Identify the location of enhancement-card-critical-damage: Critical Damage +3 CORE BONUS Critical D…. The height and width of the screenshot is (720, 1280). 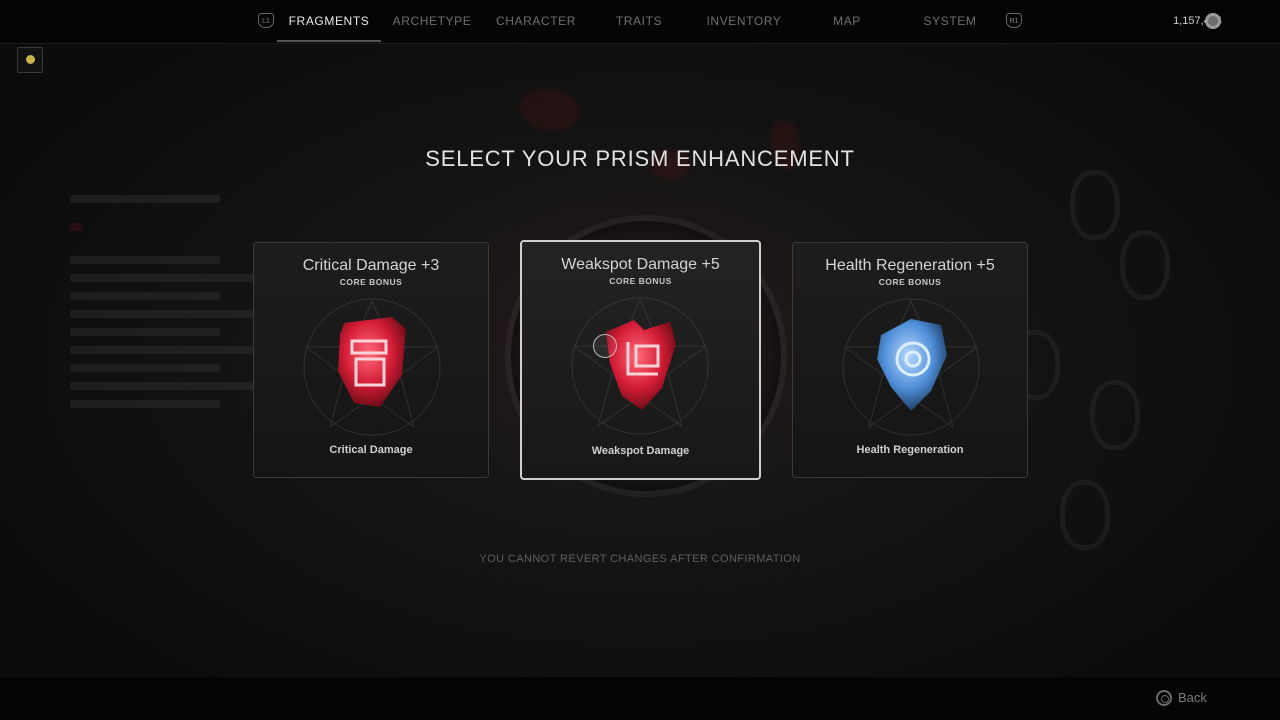
(371, 360).